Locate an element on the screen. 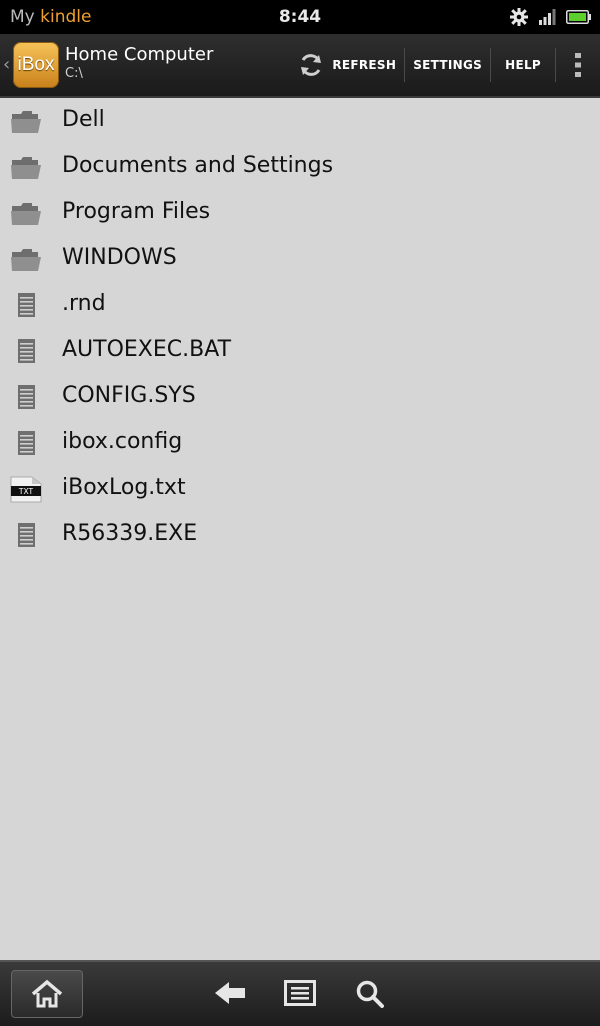 The height and width of the screenshot is (1026, 600). status-icons is located at coordinates (551, 17).